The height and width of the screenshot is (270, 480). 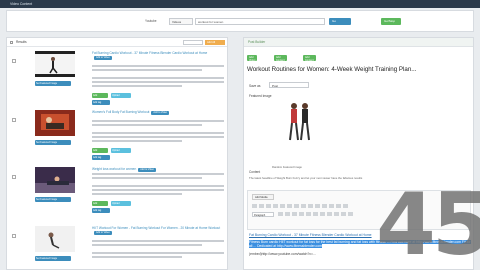 What do you see at coordinates (338, 206) in the screenshot?
I see `fullscreen-icon` at bounding box center [338, 206].